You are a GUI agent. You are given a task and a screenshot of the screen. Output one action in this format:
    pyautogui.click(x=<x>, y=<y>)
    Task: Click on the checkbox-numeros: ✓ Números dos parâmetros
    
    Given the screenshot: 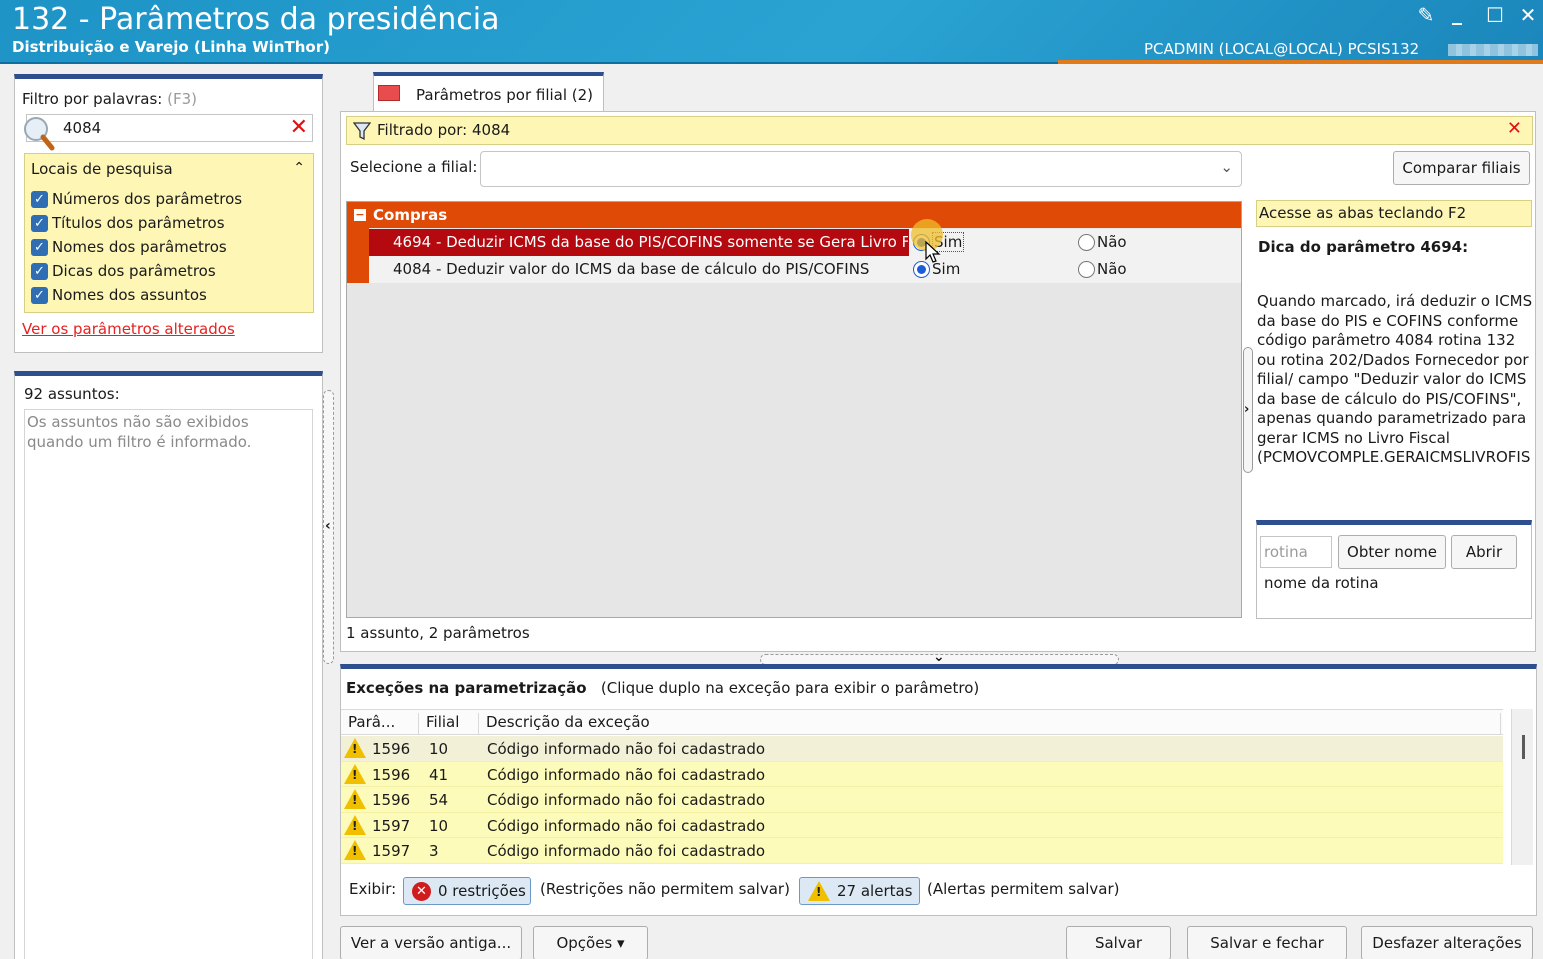 What is the action you would take?
    pyautogui.click(x=136, y=201)
    